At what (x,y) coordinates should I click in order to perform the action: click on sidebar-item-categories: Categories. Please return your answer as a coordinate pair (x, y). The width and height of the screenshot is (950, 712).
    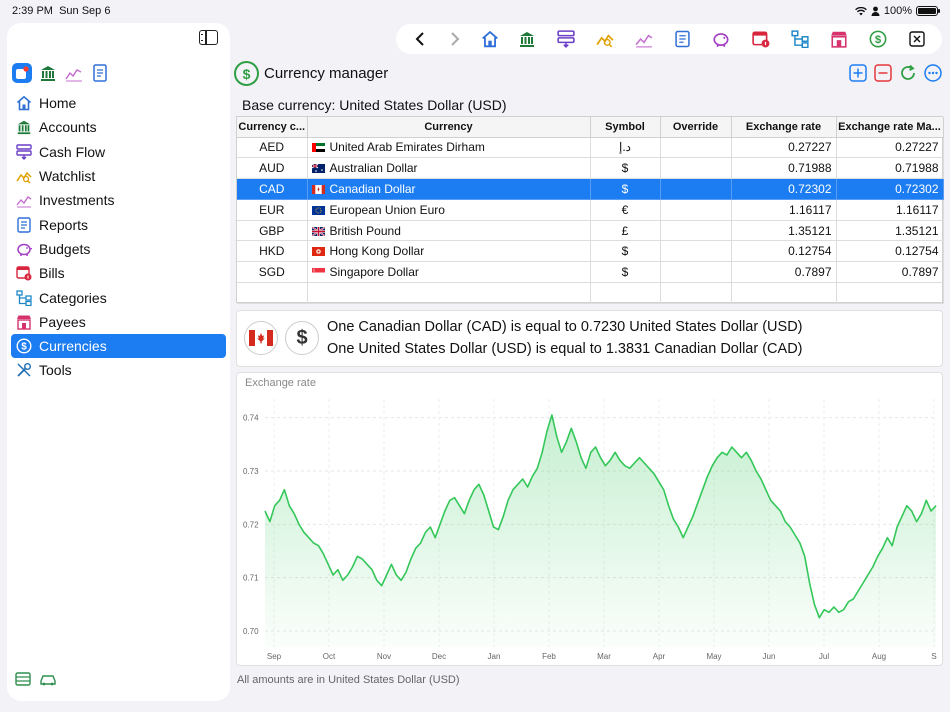
    Looking at the image, I should click on (118, 297).